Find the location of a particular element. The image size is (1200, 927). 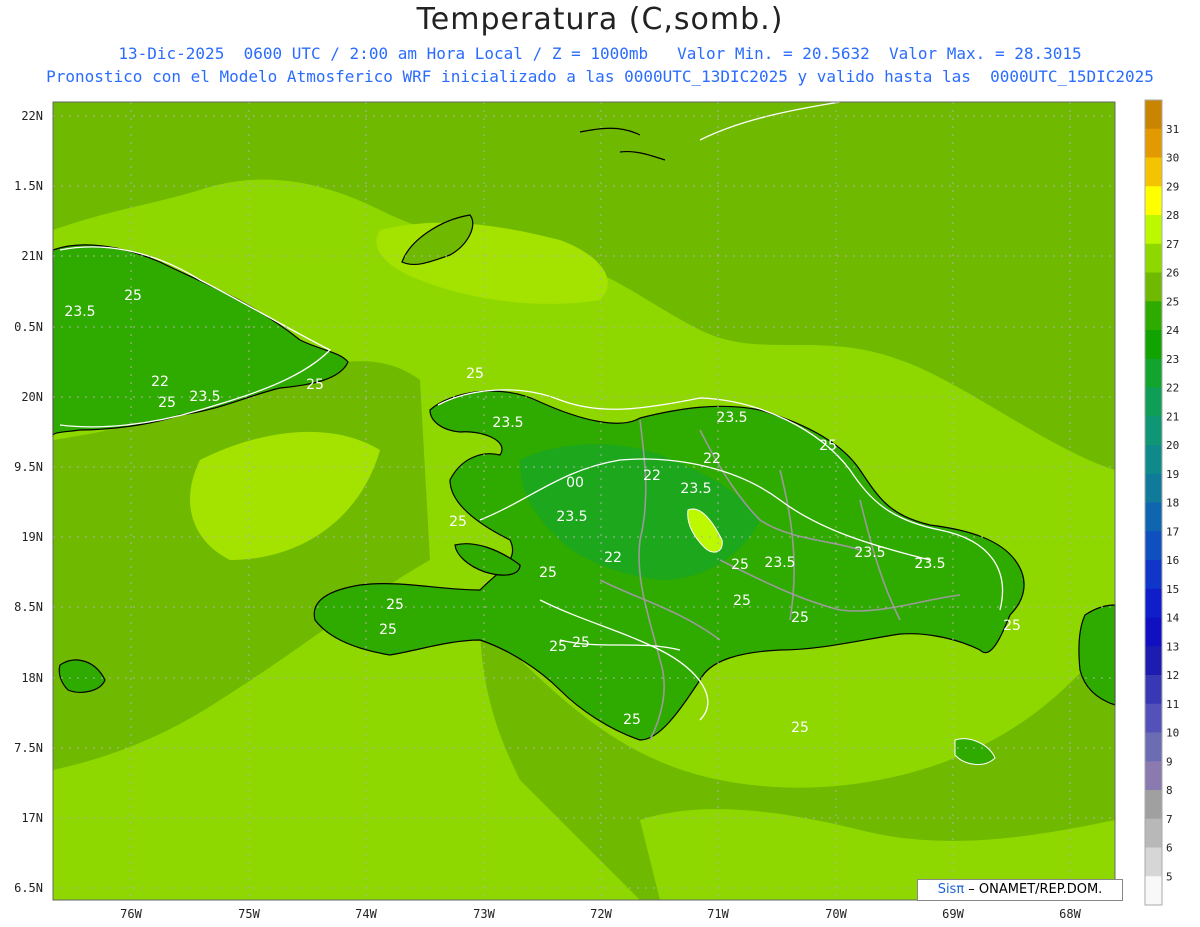

credit-badge: Sisπ – ONAMET/REP.DOM. is located at coordinates (1020, 890).